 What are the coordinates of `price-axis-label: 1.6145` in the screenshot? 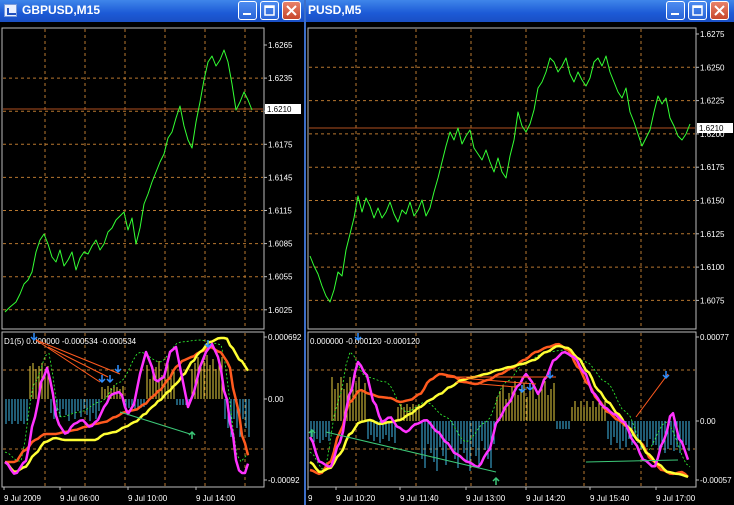 It's located at (280, 177).